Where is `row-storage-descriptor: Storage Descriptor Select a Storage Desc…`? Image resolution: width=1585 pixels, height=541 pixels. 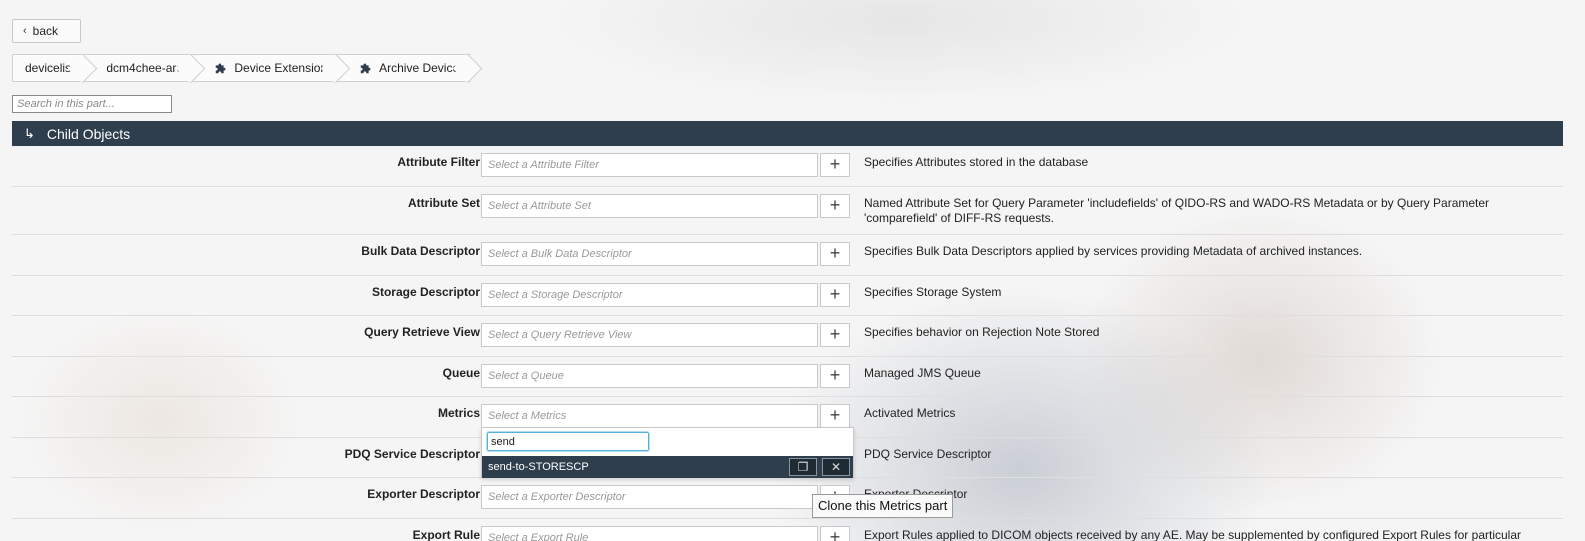 row-storage-descriptor: Storage Descriptor Select a Storage Desc… is located at coordinates (787, 296).